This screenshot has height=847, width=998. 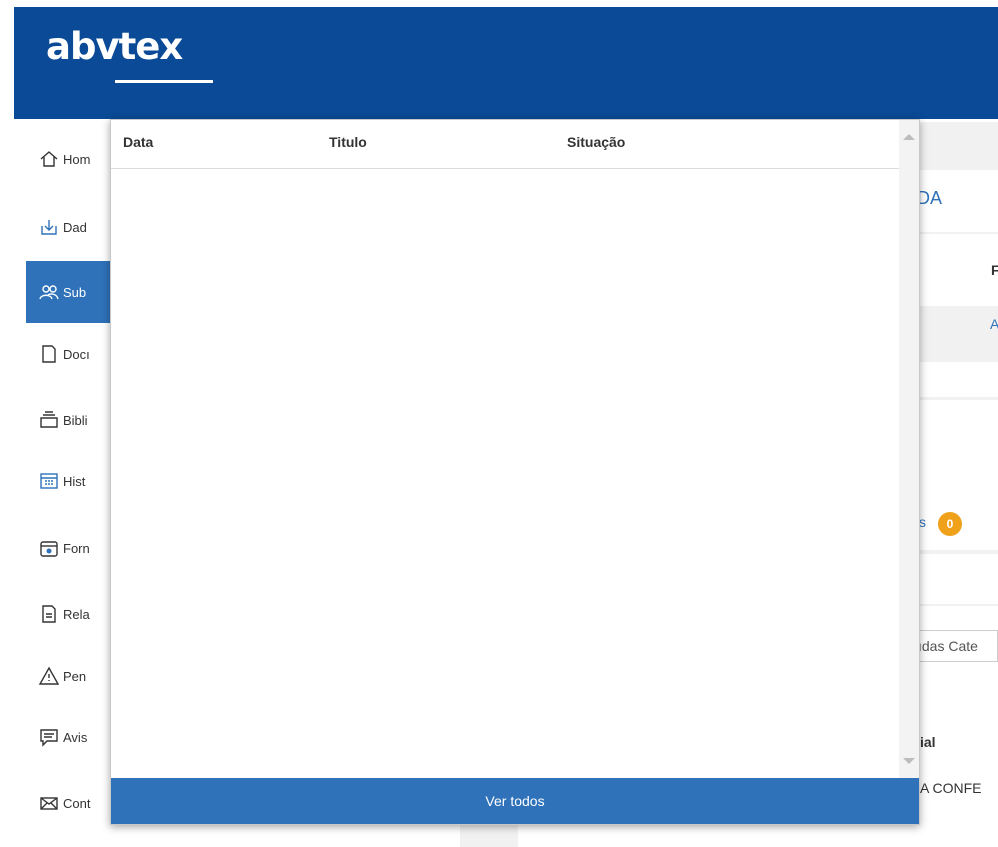 What do you see at coordinates (75, 737) in the screenshot?
I see `sidebar-item-label: Avis` at bounding box center [75, 737].